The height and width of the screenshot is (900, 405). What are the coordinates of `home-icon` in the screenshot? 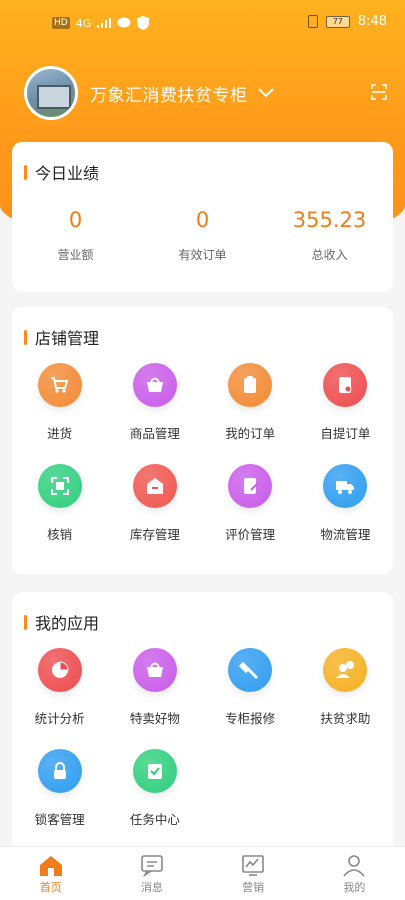 It's located at (51, 865).